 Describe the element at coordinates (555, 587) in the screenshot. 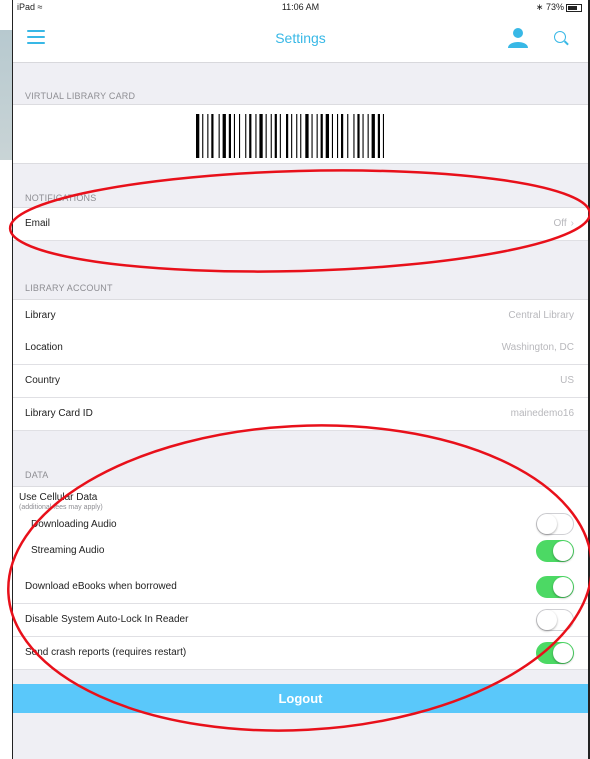

I see `download-ebooks-toggle` at that location.